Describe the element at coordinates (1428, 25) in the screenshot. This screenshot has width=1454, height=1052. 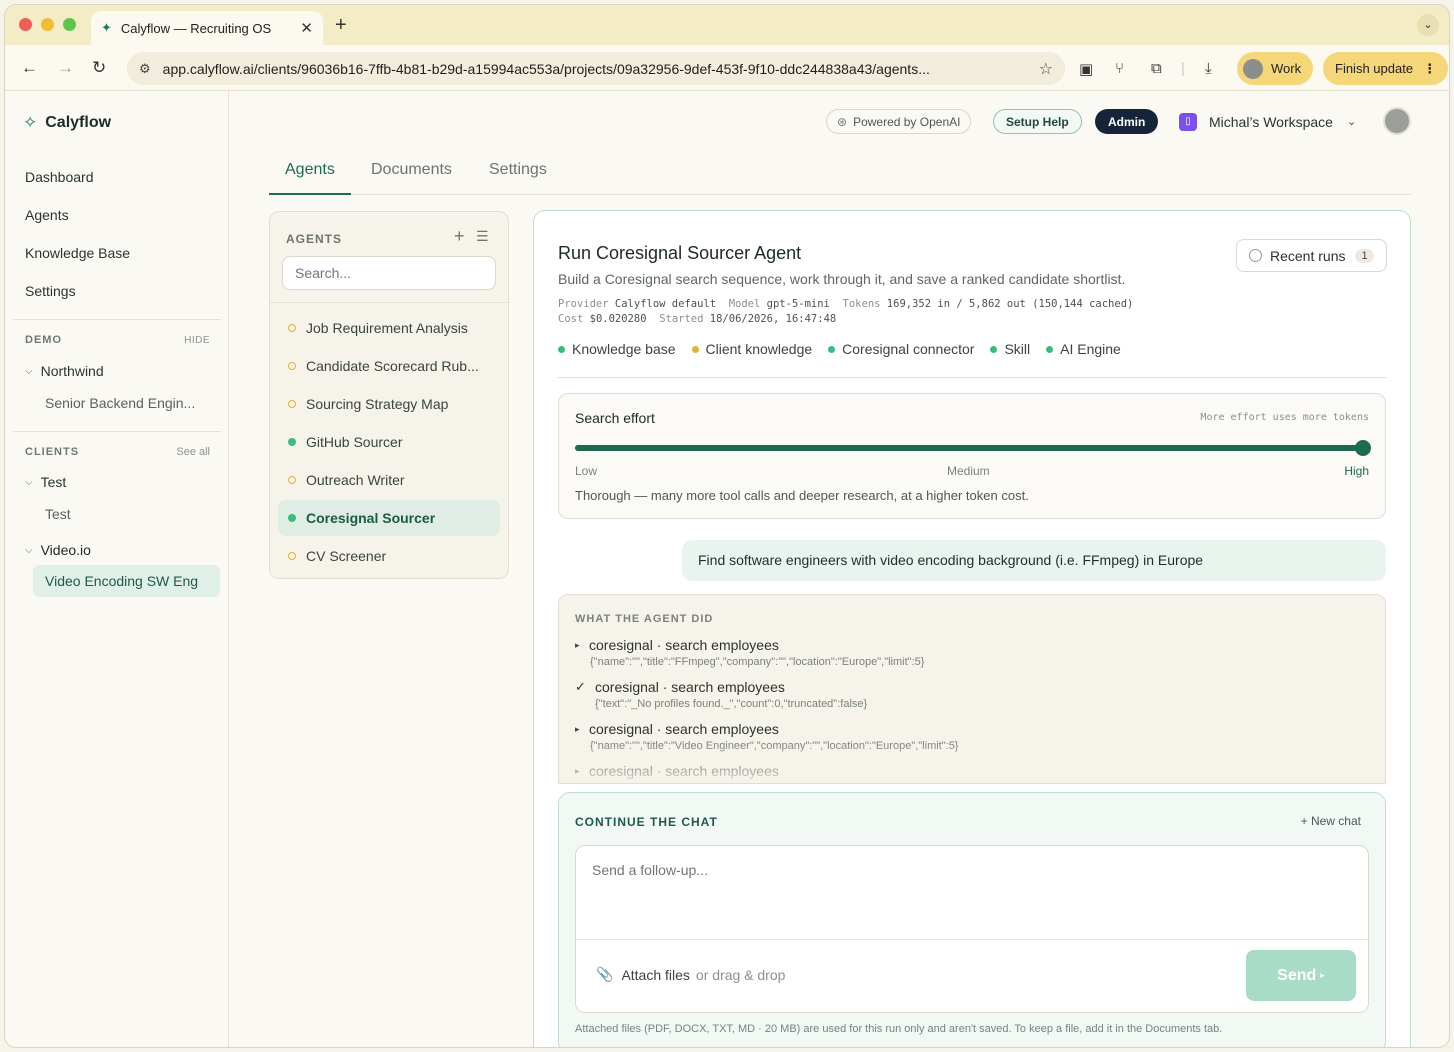
I see `tab-search-chevron-icon: ⌄` at that location.